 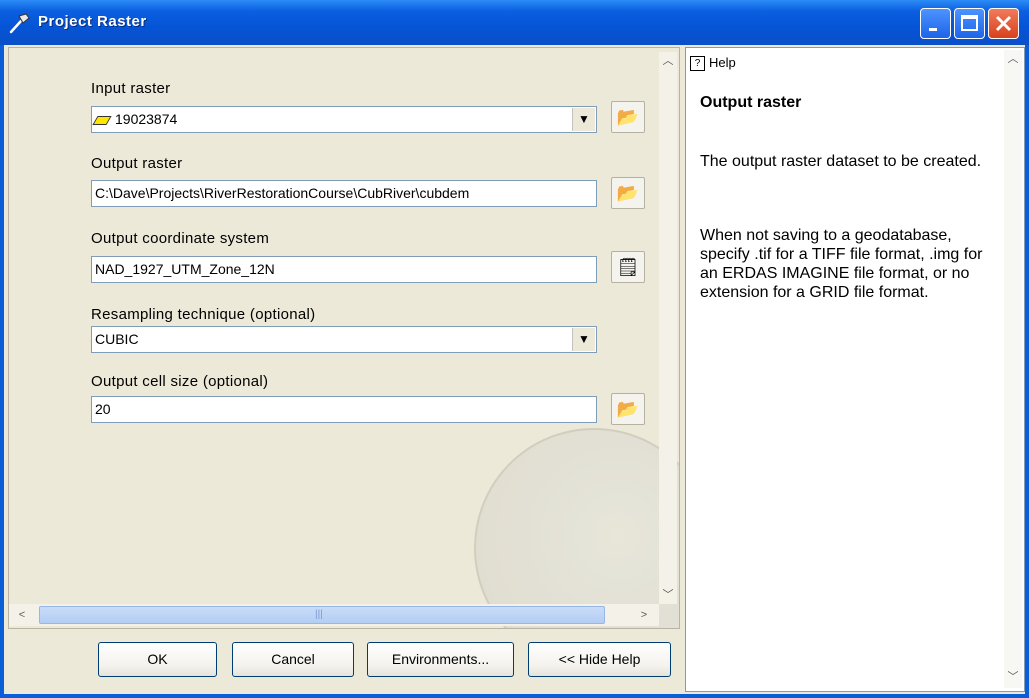 What do you see at coordinates (102, 120) in the screenshot?
I see `raster-layer-icon` at bounding box center [102, 120].